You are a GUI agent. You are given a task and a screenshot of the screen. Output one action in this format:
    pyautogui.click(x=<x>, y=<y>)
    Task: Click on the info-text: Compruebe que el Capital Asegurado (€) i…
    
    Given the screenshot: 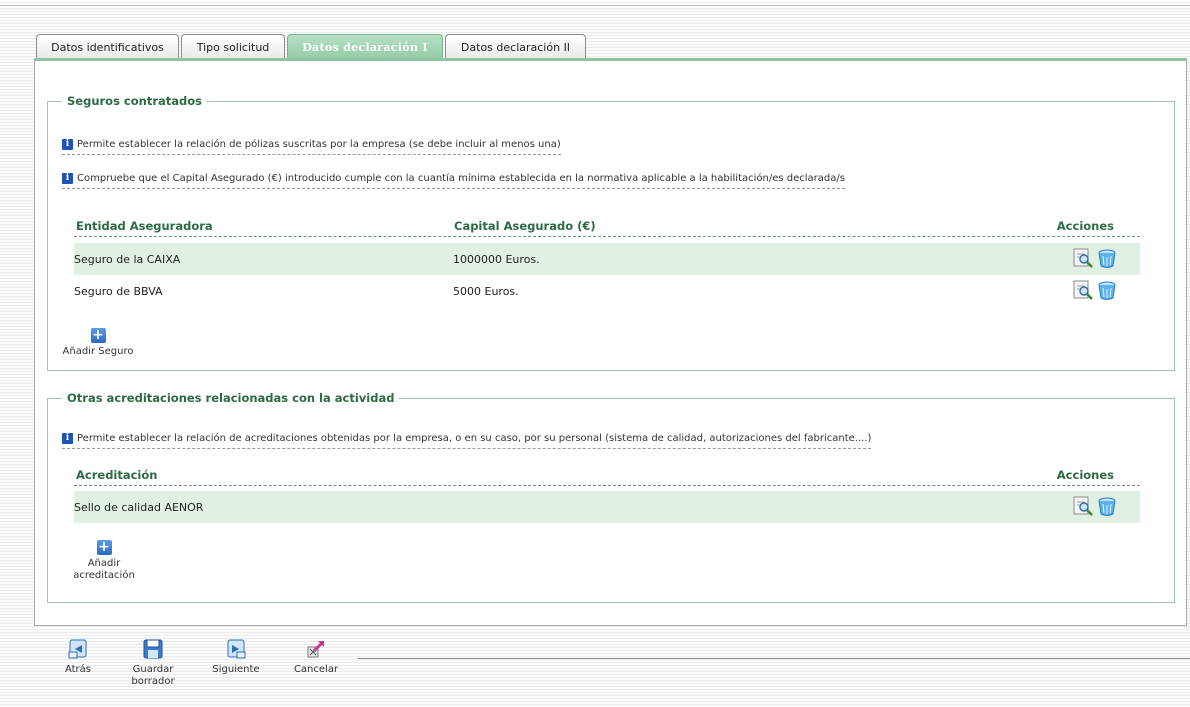 What is the action you would take?
    pyautogui.click(x=461, y=178)
    